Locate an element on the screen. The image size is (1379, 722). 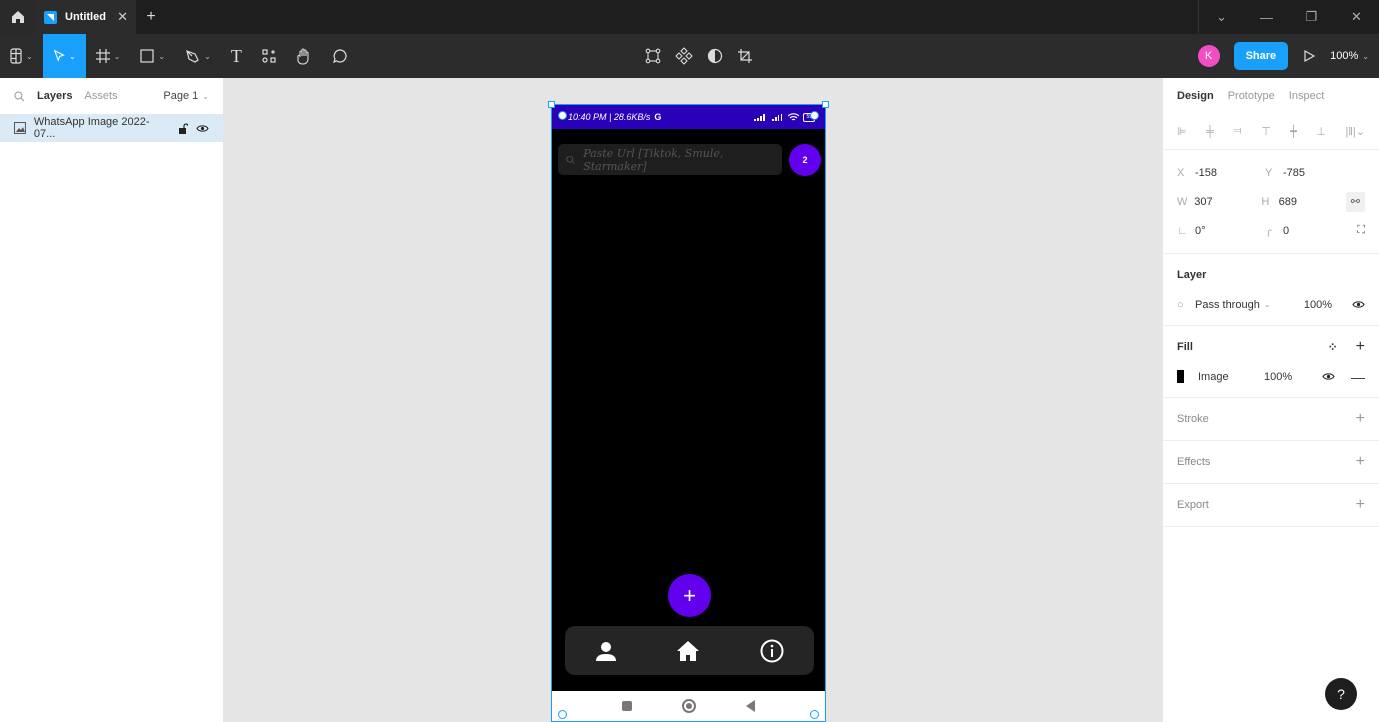
w-label: W is located at coordinates (1182, 201).